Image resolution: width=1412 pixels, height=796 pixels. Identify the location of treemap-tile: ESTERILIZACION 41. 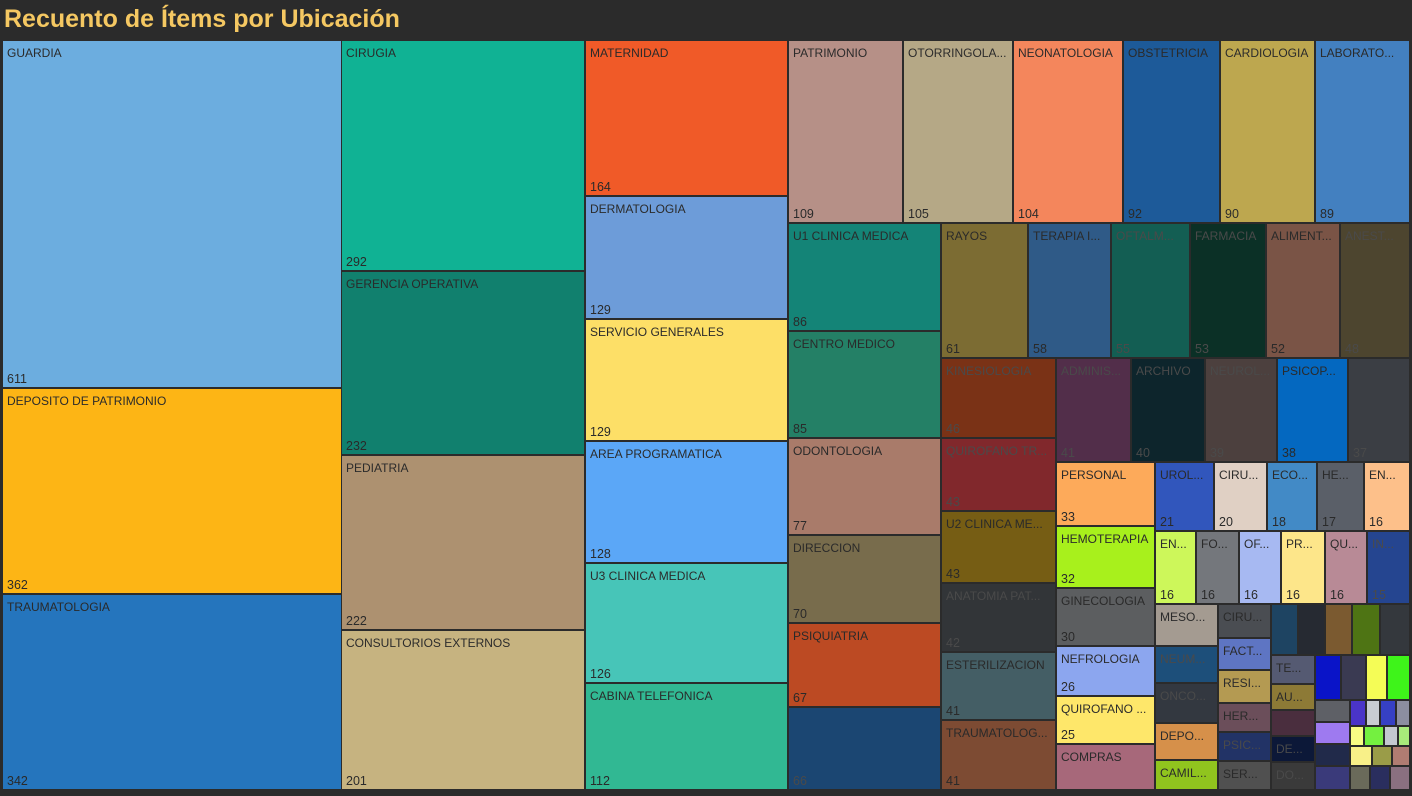
(998, 686).